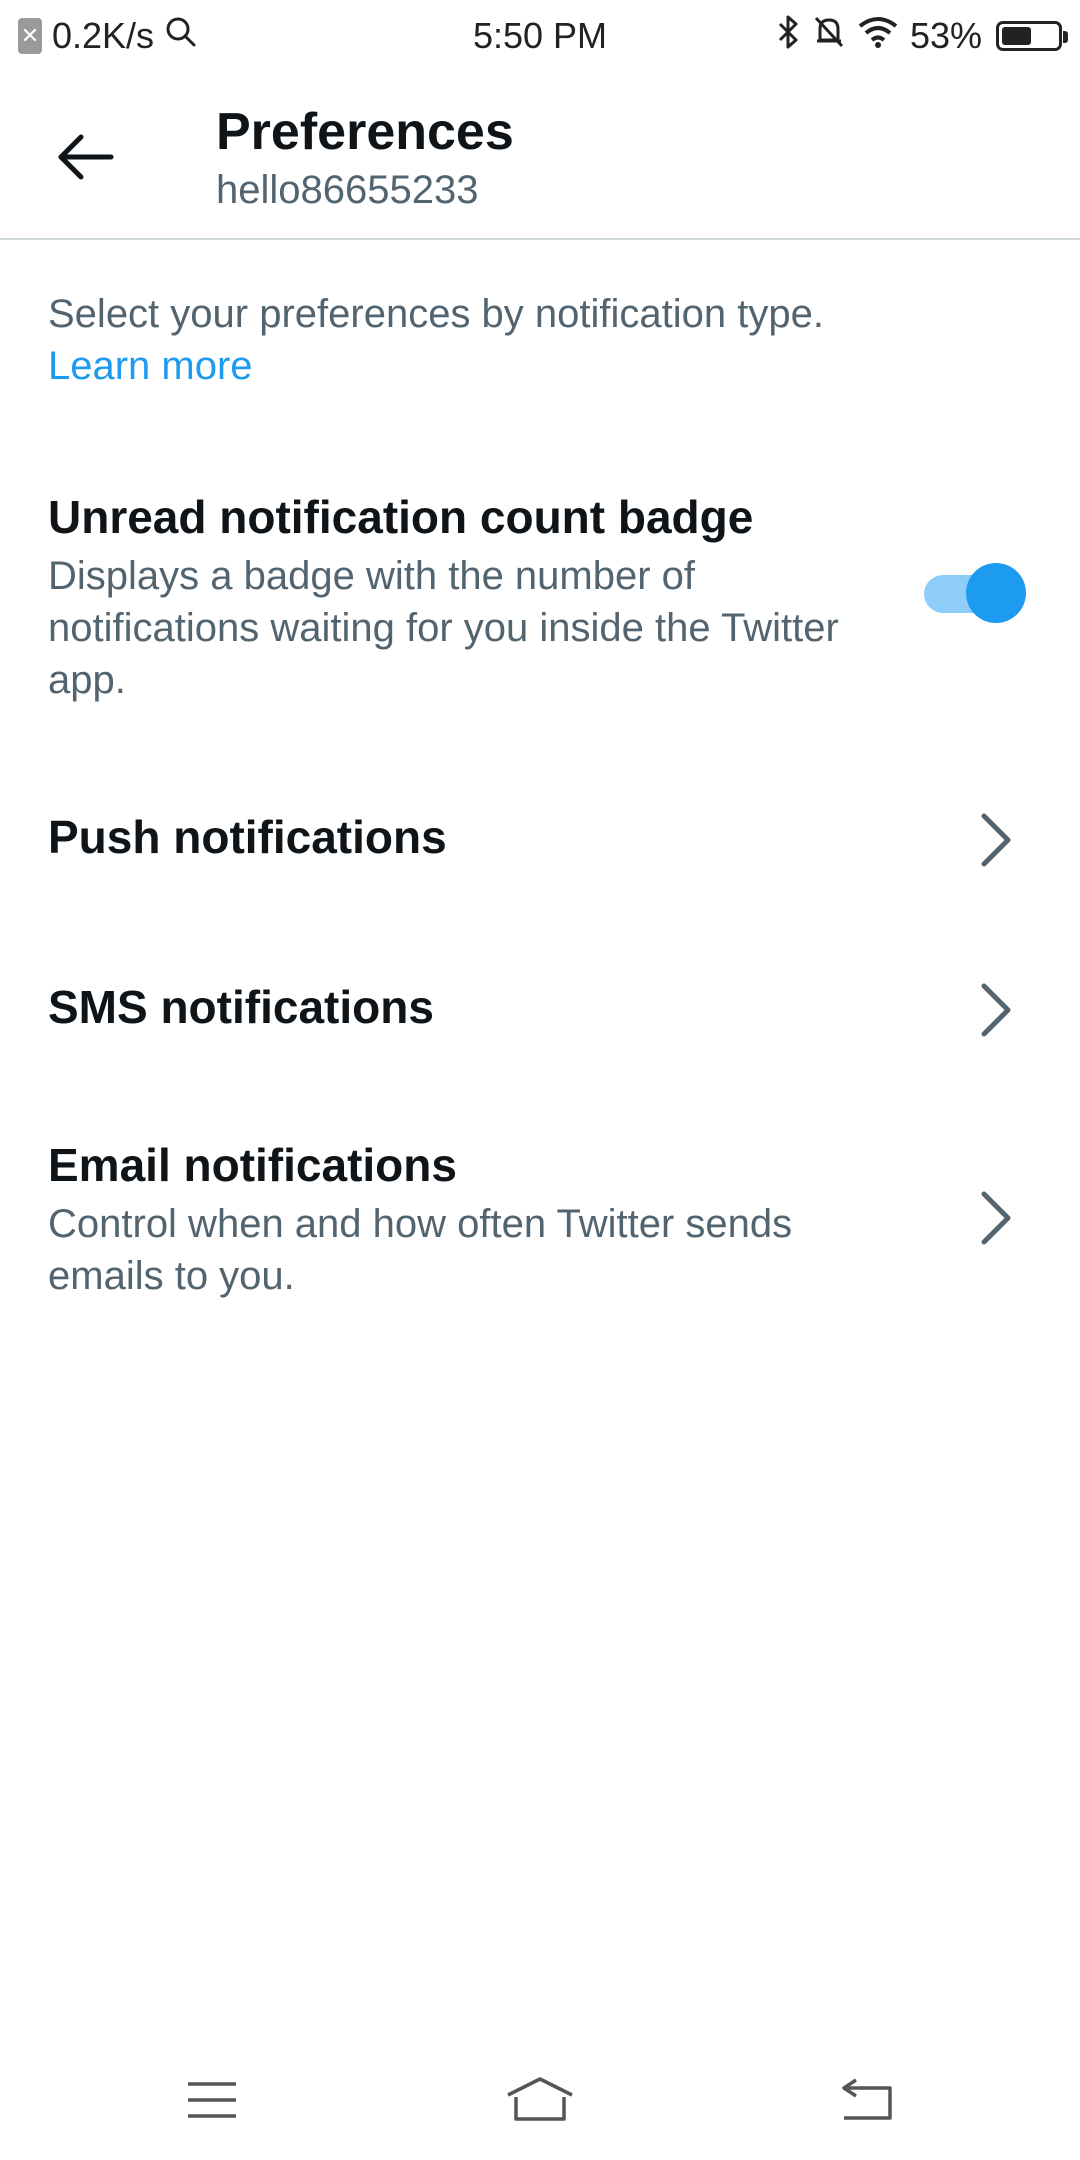 Image resolution: width=1080 pixels, height=2160 pixels. What do you see at coordinates (30, 36) in the screenshot?
I see `notification-close-icon: ✕` at bounding box center [30, 36].